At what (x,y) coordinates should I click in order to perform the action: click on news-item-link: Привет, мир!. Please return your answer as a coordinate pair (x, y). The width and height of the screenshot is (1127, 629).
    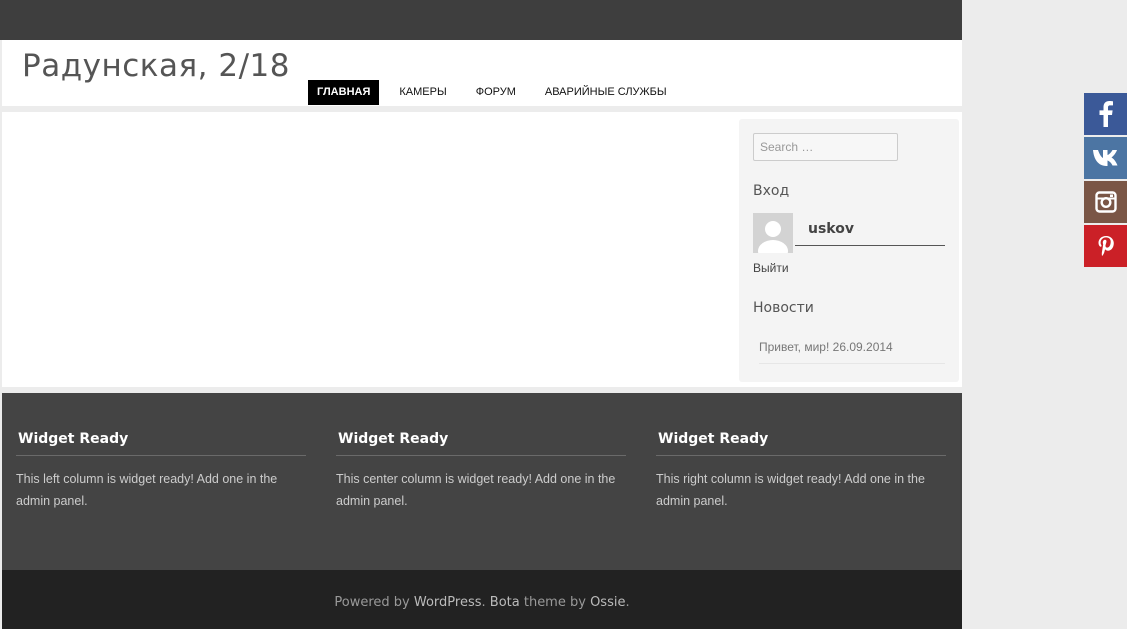
    Looking at the image, I should click on (794, 347).